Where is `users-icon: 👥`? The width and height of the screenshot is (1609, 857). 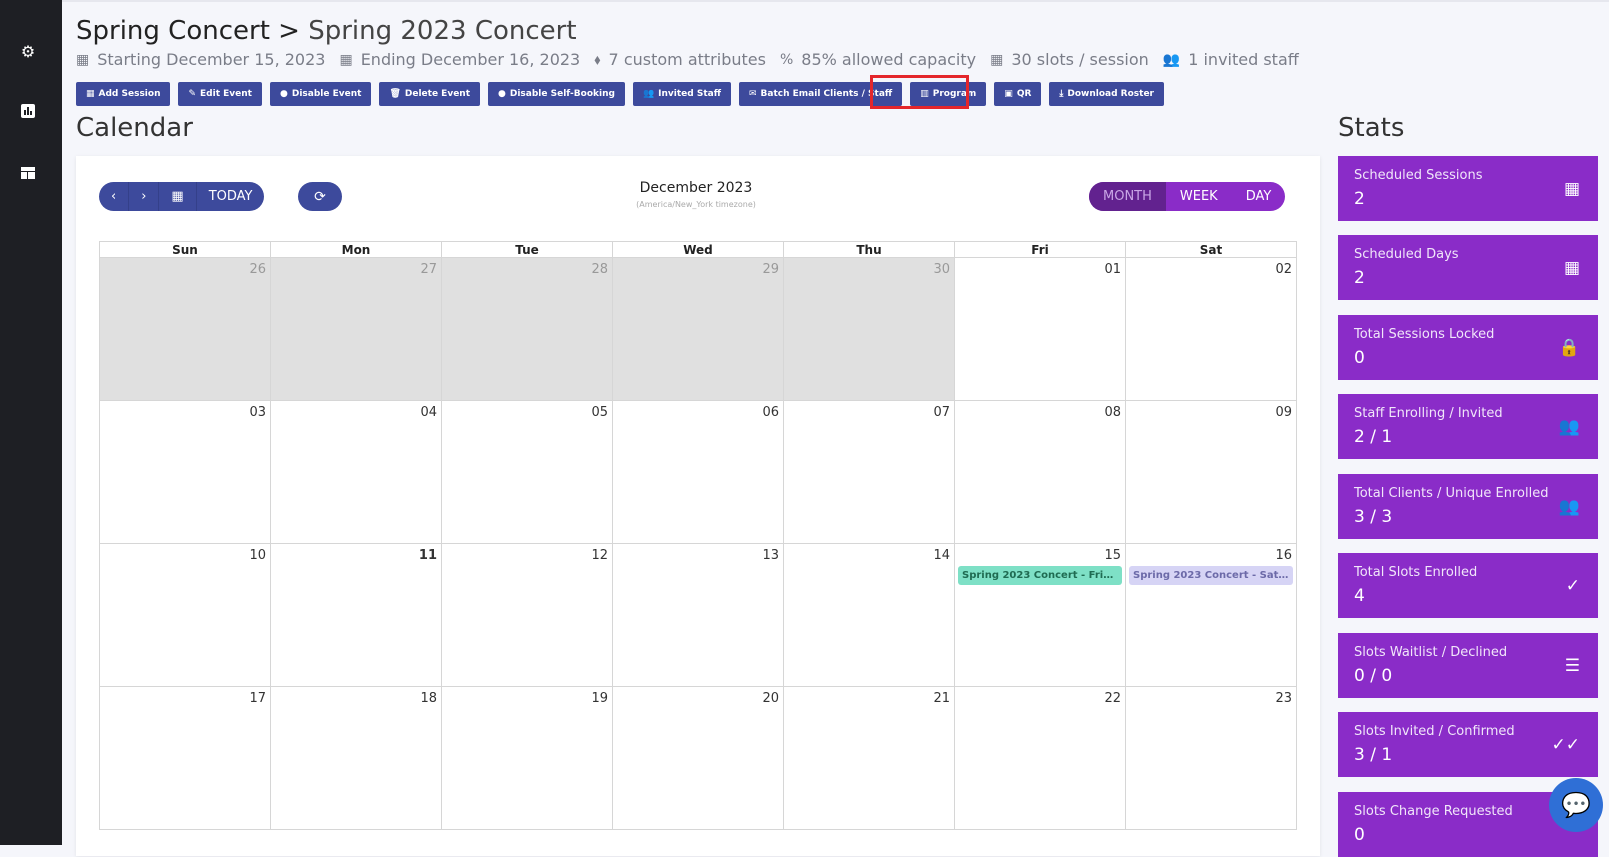 users-icon: 👥 is located at coordinates (1171, 59).